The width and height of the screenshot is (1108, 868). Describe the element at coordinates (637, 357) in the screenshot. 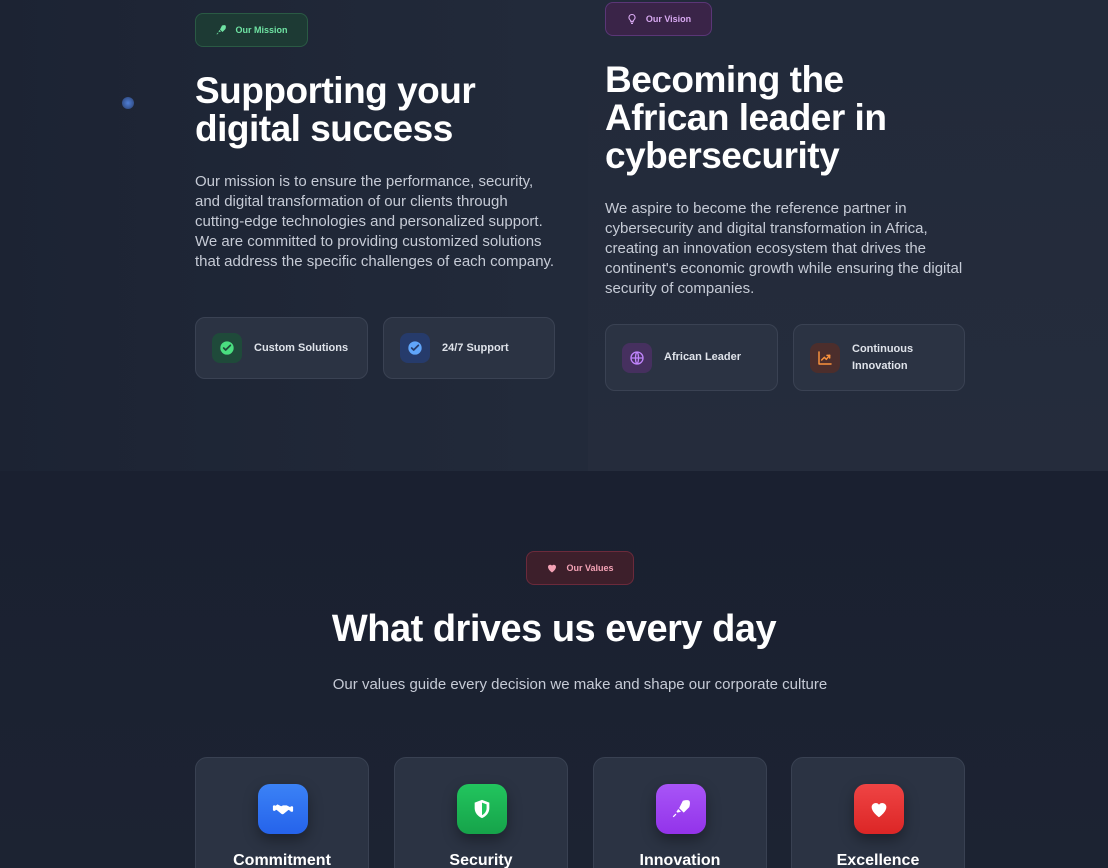

I see `globe-icon` at that location.